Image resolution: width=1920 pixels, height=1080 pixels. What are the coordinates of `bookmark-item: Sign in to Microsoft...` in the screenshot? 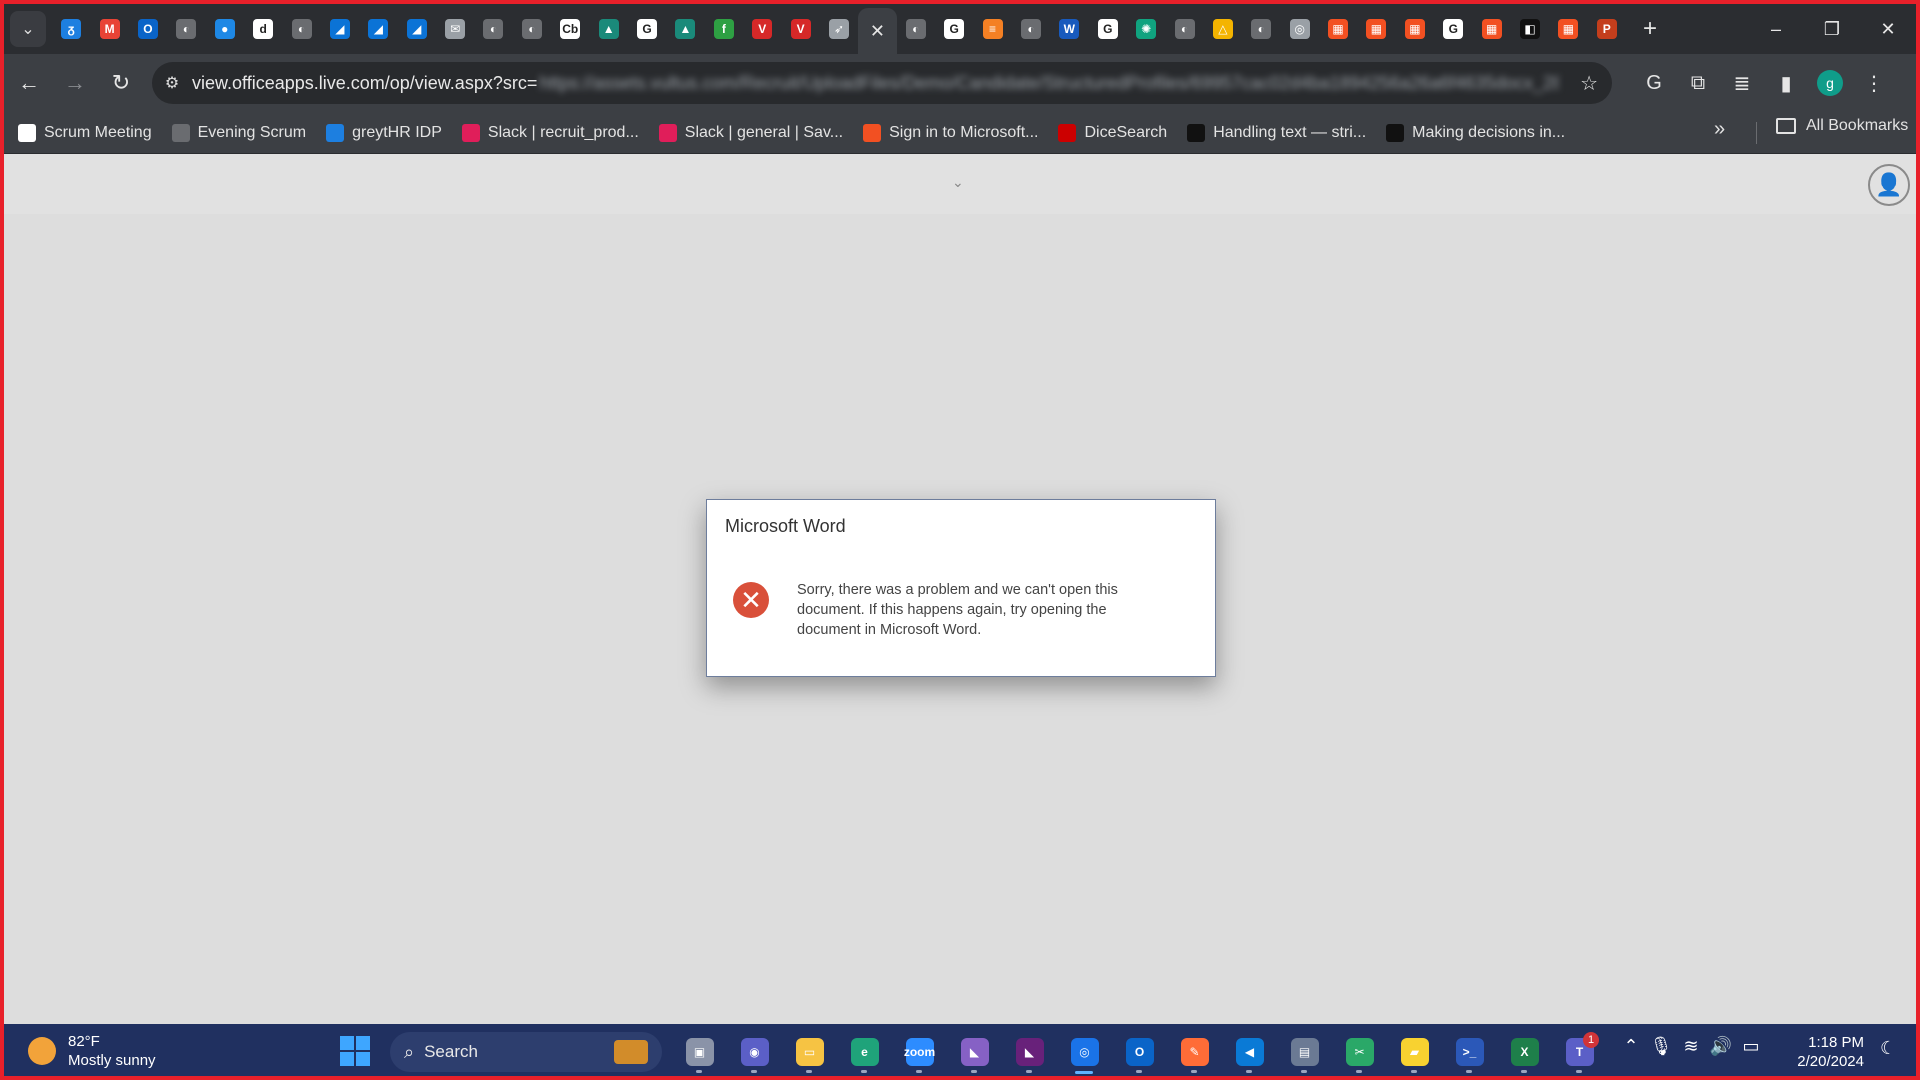 It's located at (950, 133).